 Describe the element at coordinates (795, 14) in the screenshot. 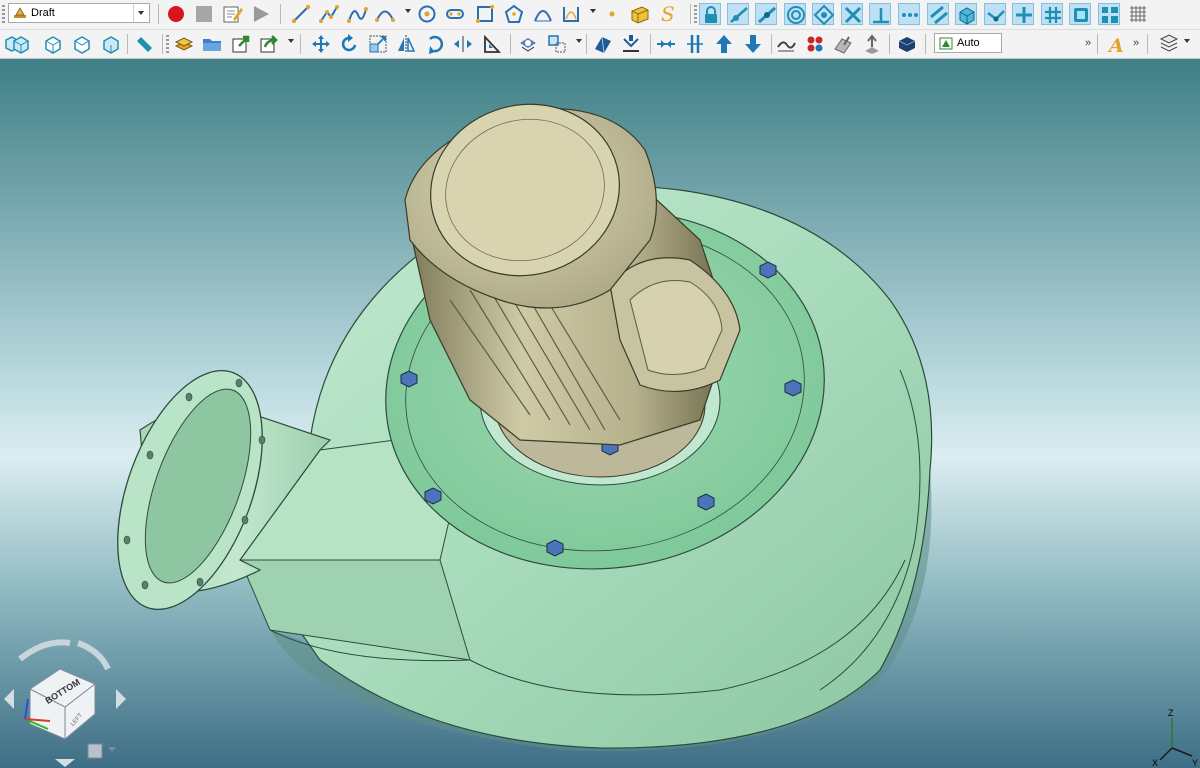

I see `concentric-constraint-button` at that location.